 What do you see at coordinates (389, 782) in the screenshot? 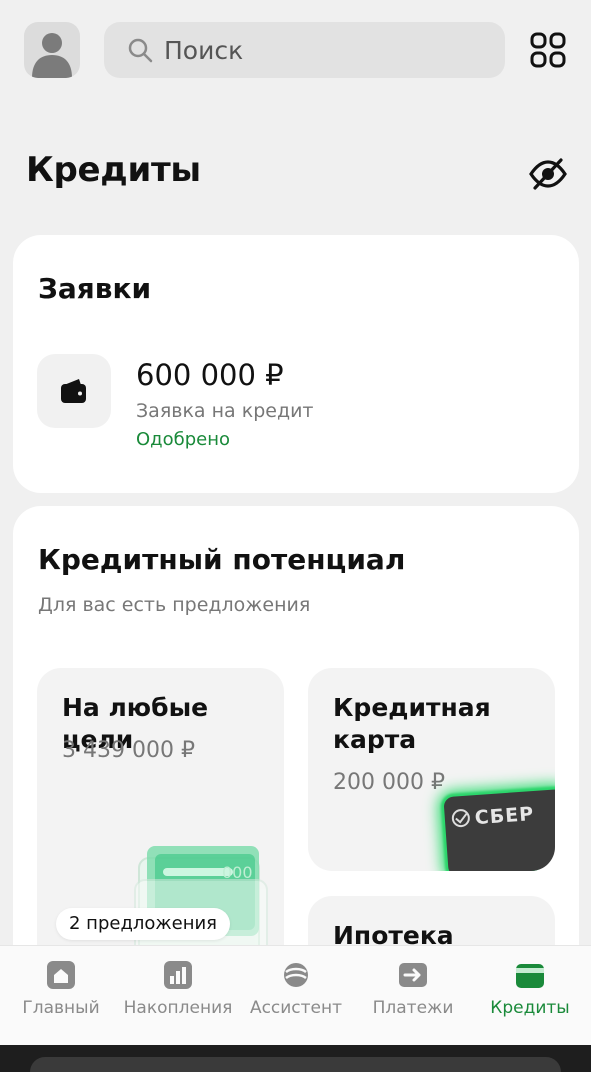
I see `offer-amount: 200 000 ₽` at bounding box center [389, 782].